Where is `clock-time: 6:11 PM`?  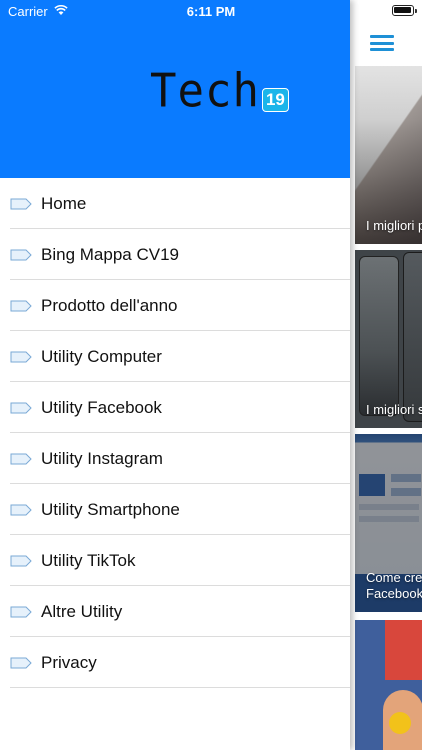
clock-time: 6:11 PM is located at coordinates (211, 11).